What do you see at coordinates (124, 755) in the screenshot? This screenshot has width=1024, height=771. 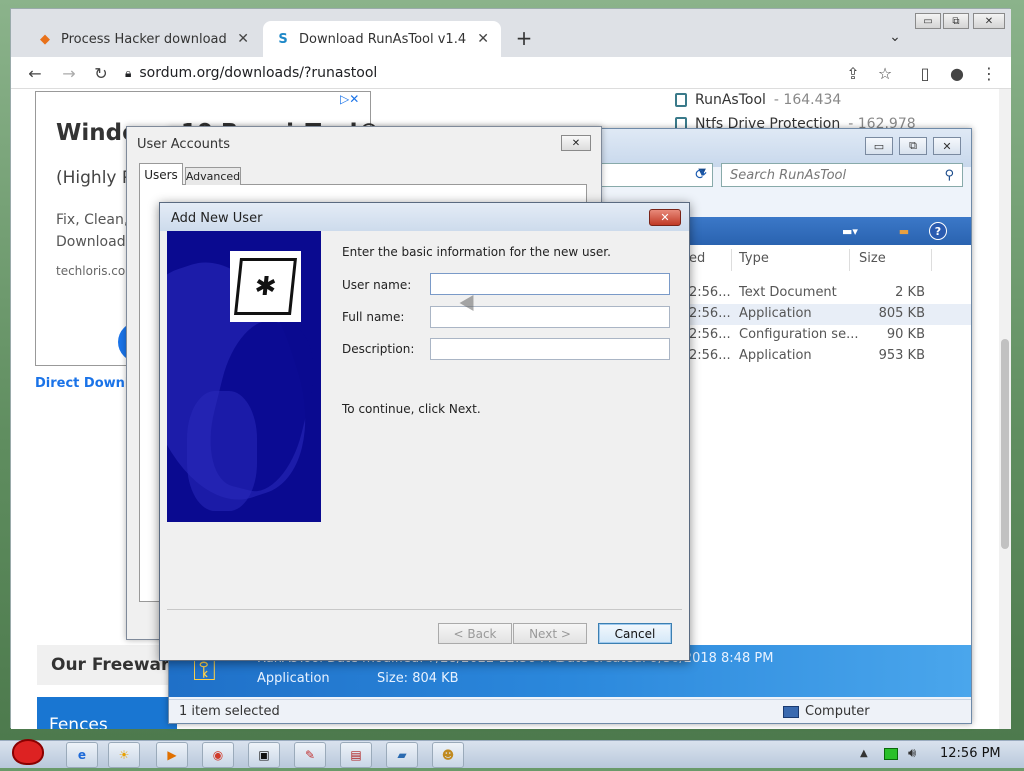 I see `sun-icon: ☀` at bounding box center [124, 755].